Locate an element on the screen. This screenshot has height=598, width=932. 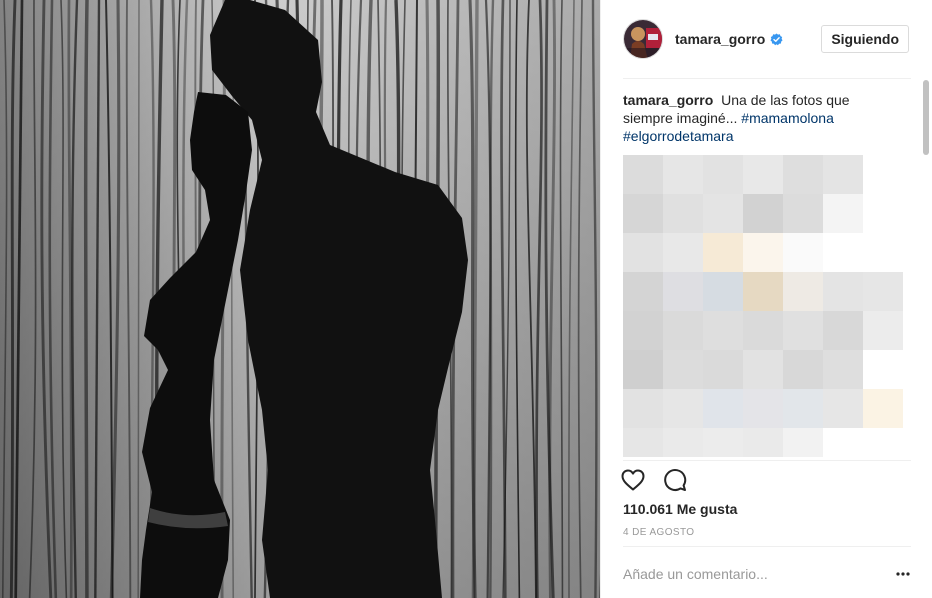
like-count: 110.061 Me gusta is located at coordinates (680, 509).